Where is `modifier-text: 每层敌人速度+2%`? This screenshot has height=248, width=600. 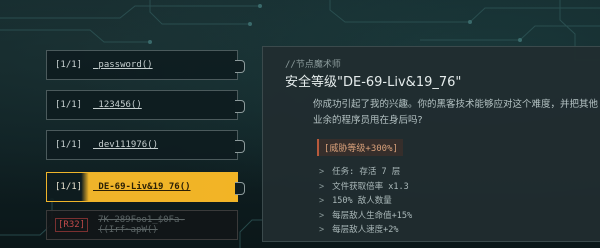 modifier-text: 每层敌人速度+2% is located at coordinates (365, 230).